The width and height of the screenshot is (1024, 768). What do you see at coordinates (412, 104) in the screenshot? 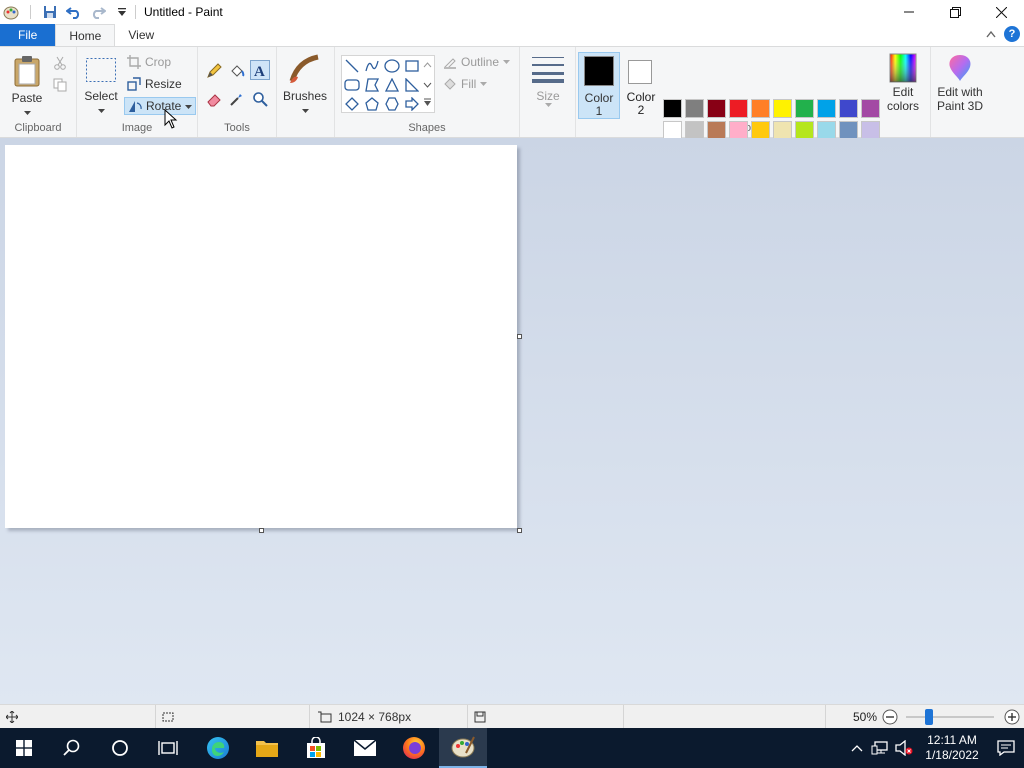
I see `right-arrow-shape-icon` at bounding box center [412, 104].